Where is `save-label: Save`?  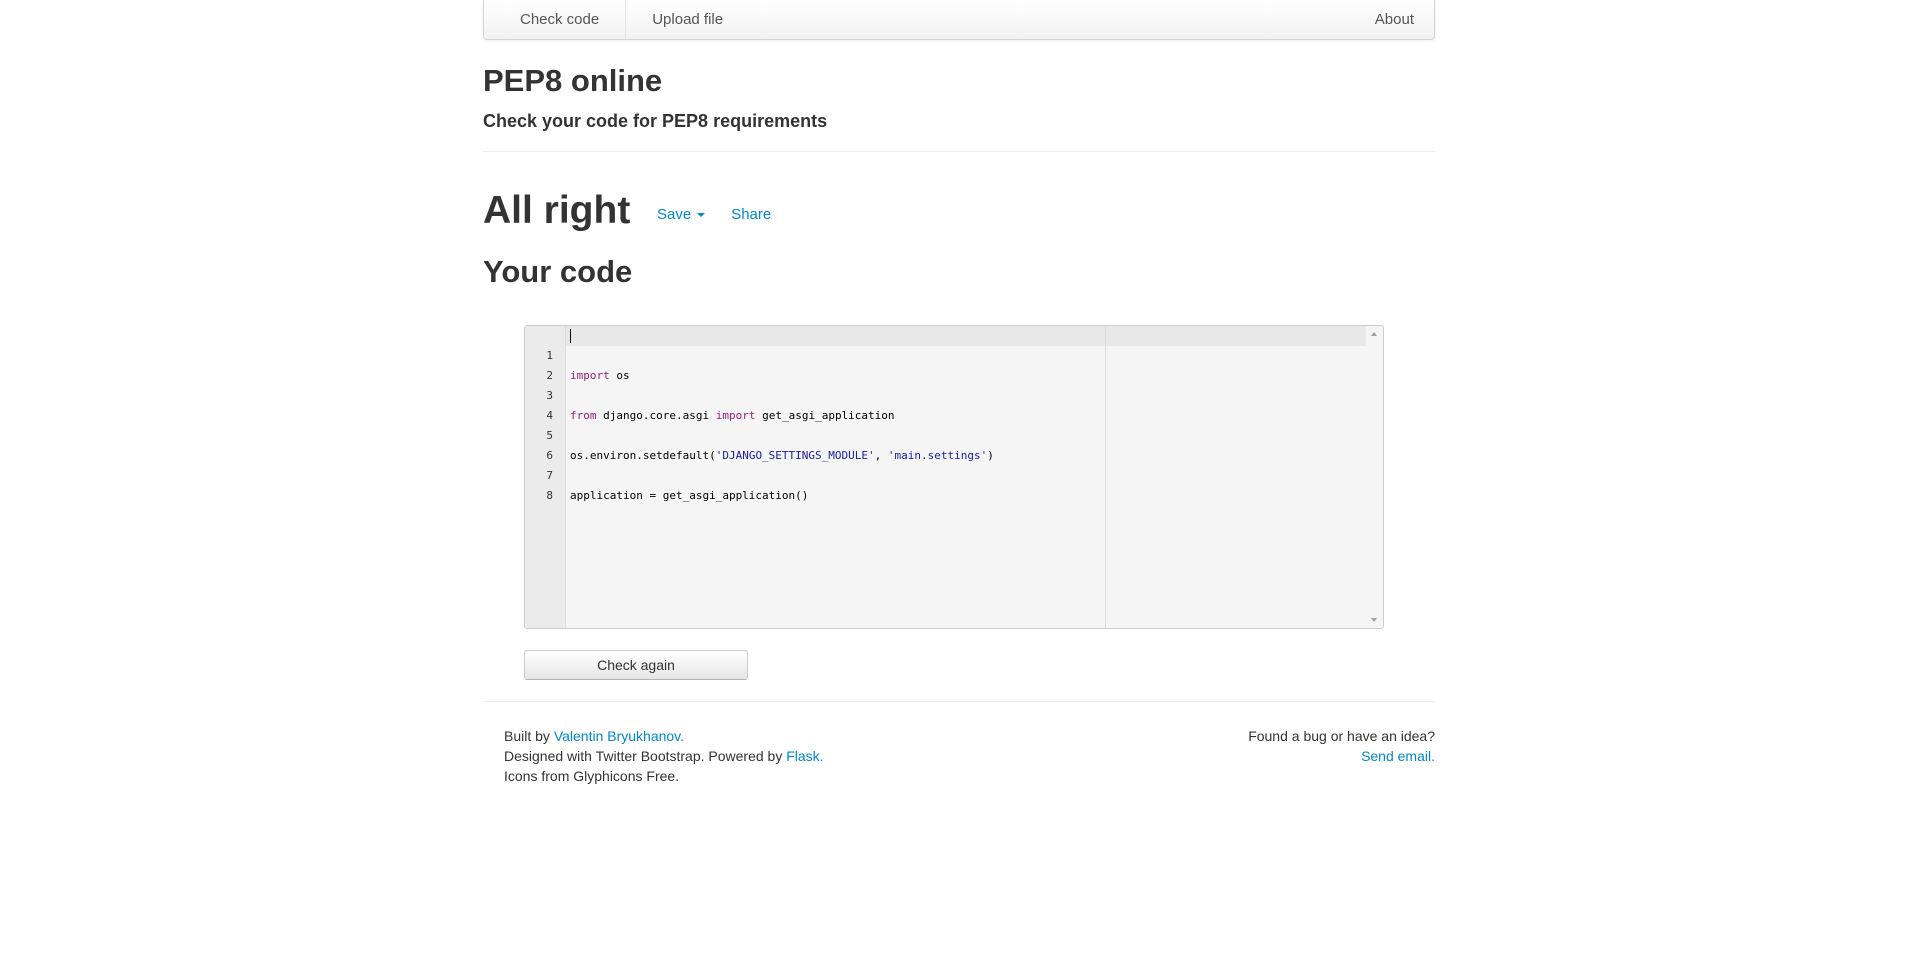
save-label: Save is located at coordinates (674, 214).